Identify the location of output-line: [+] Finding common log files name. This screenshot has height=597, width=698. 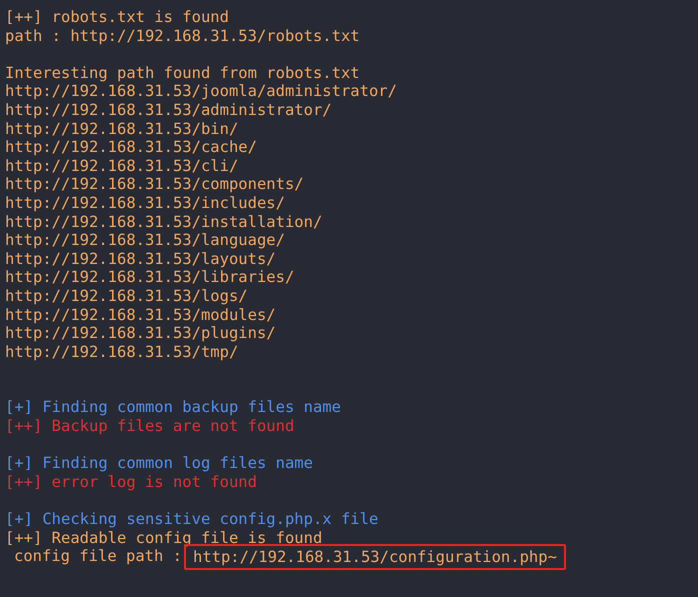
(159, 463).